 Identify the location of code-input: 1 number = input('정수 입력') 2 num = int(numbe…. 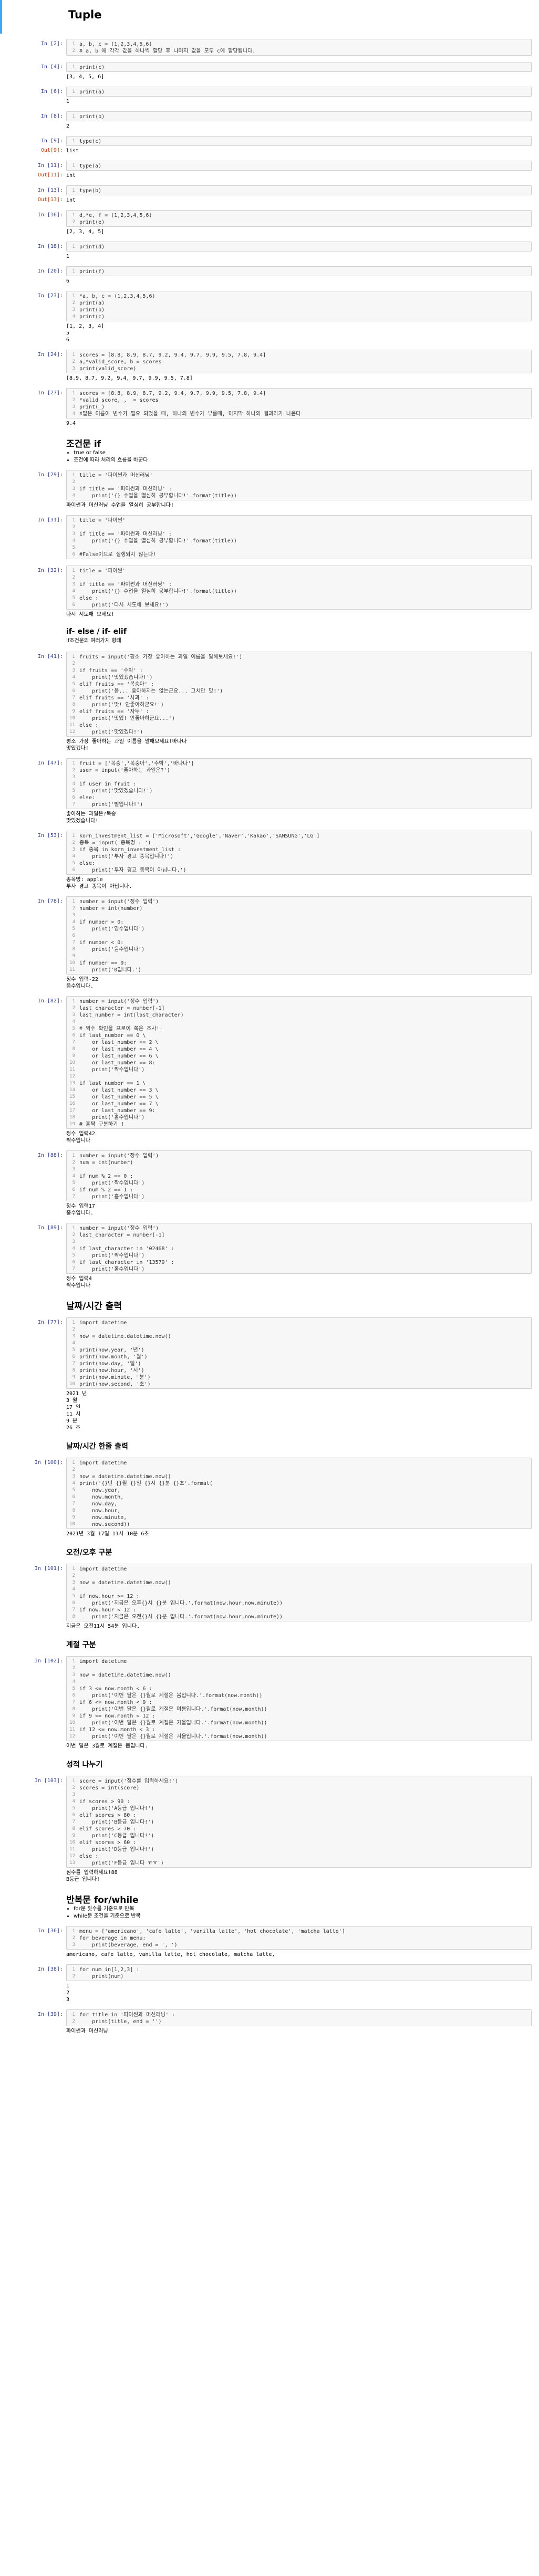
(299, 1175).